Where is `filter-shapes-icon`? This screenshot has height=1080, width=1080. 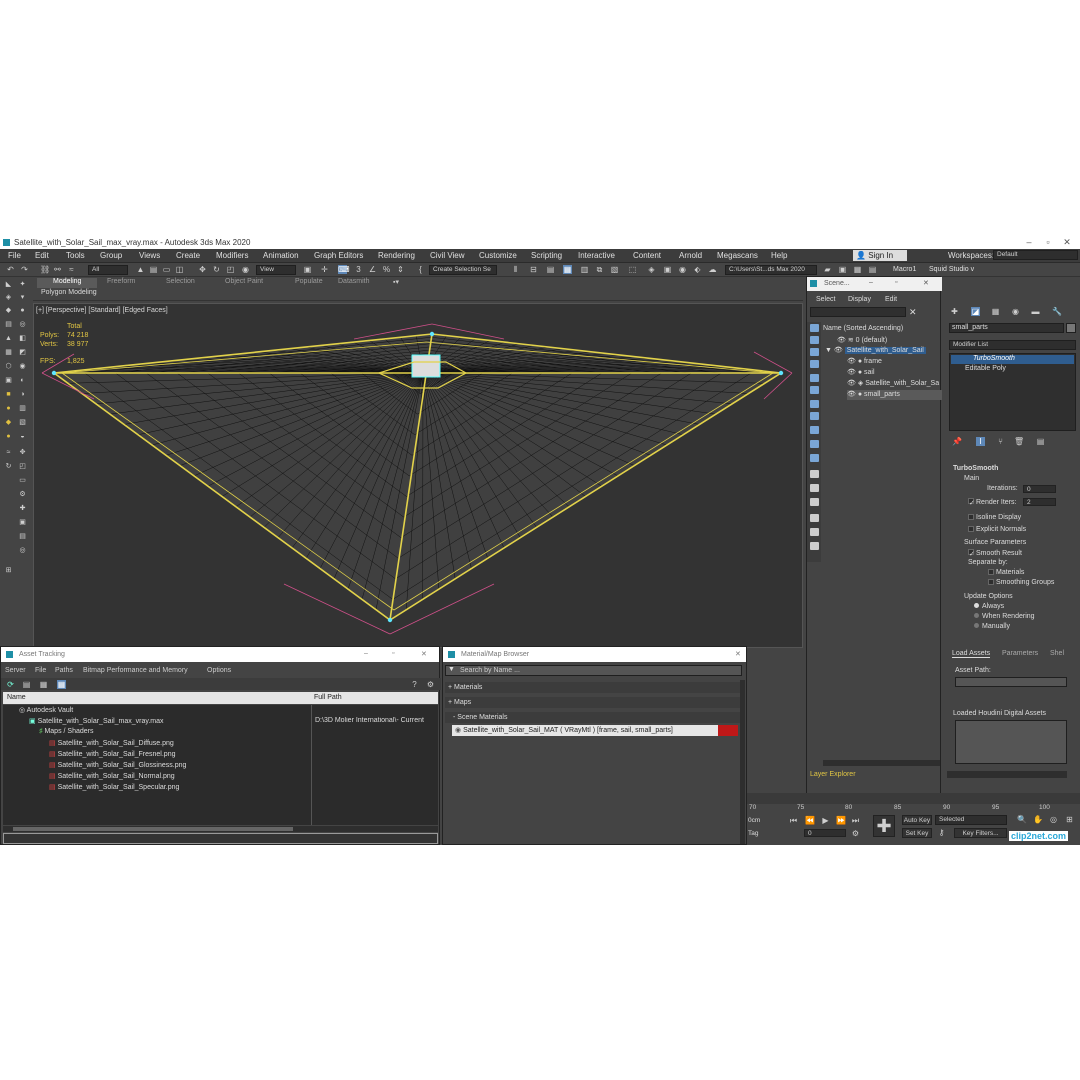 filter-shapes-icon is located at coordinates (814, 340).